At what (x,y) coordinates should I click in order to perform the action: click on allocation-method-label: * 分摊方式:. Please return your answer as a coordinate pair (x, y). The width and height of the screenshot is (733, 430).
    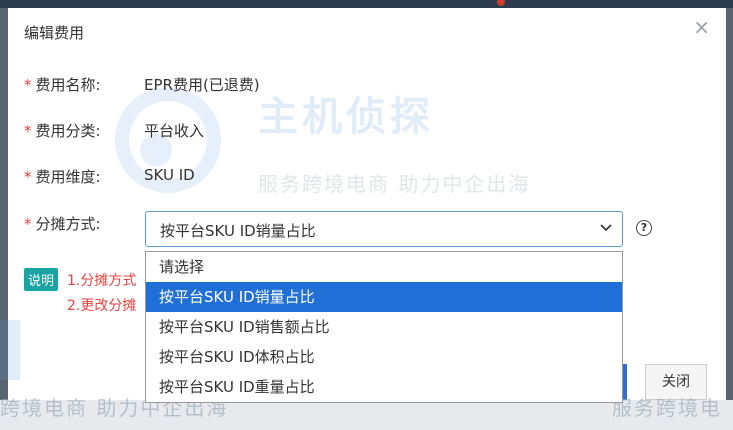
    Looking at the image, I should click on (62, 224).